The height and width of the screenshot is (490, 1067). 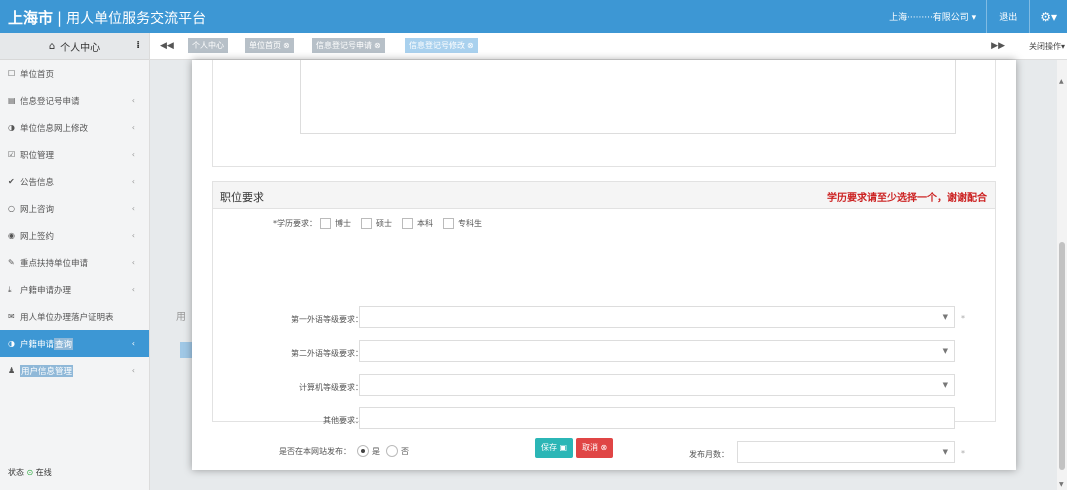 What do you see at coordinates (846, 452) in the screenshot?
I see `months-select: ▼` at bounding box center [846, 452].